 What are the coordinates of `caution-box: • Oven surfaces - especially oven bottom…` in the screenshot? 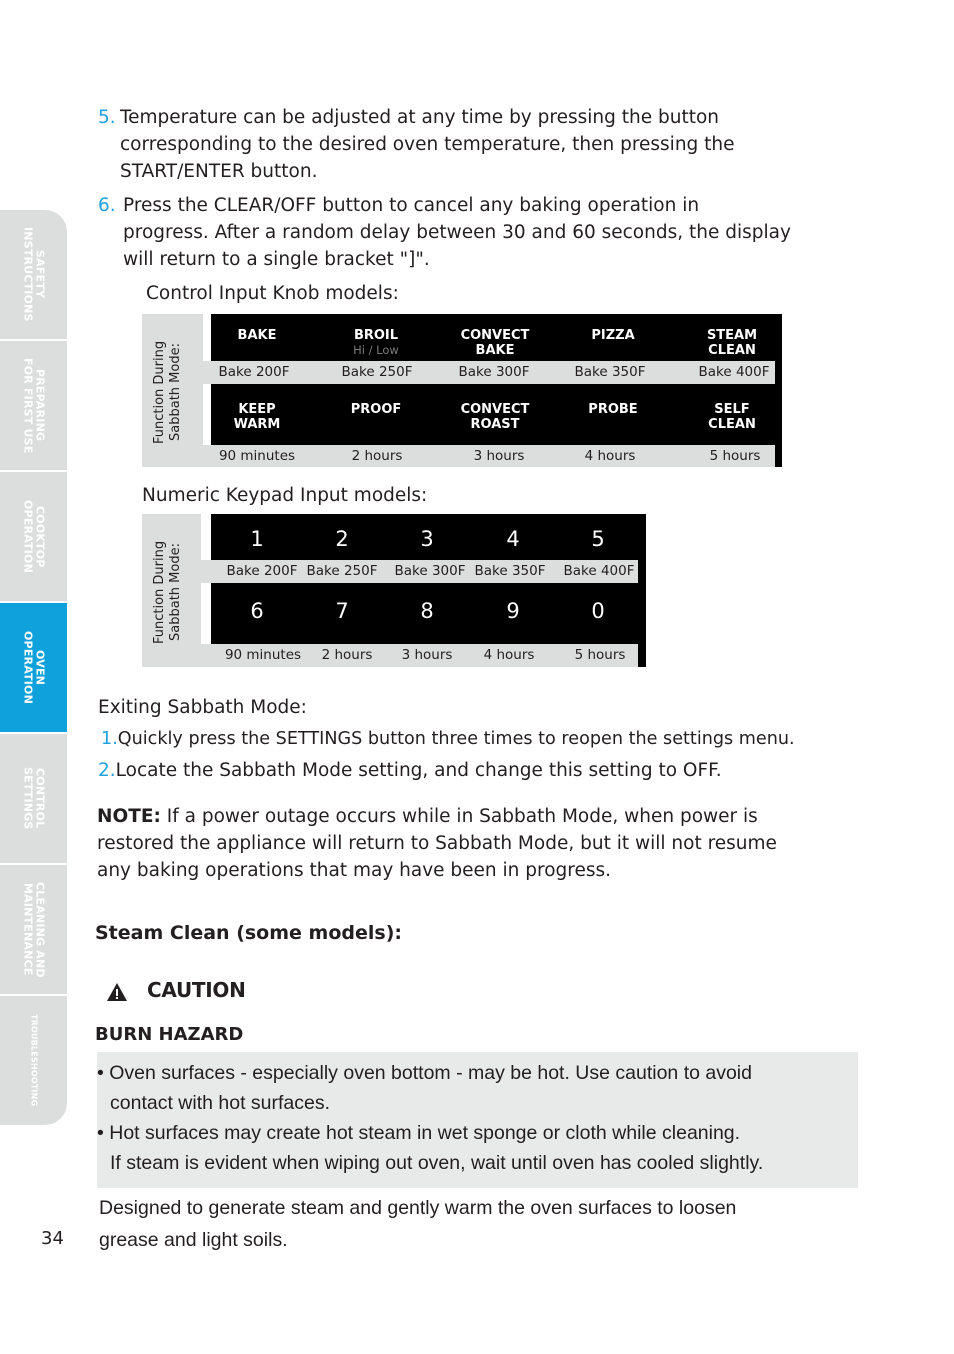 It's located at (477, 1120).